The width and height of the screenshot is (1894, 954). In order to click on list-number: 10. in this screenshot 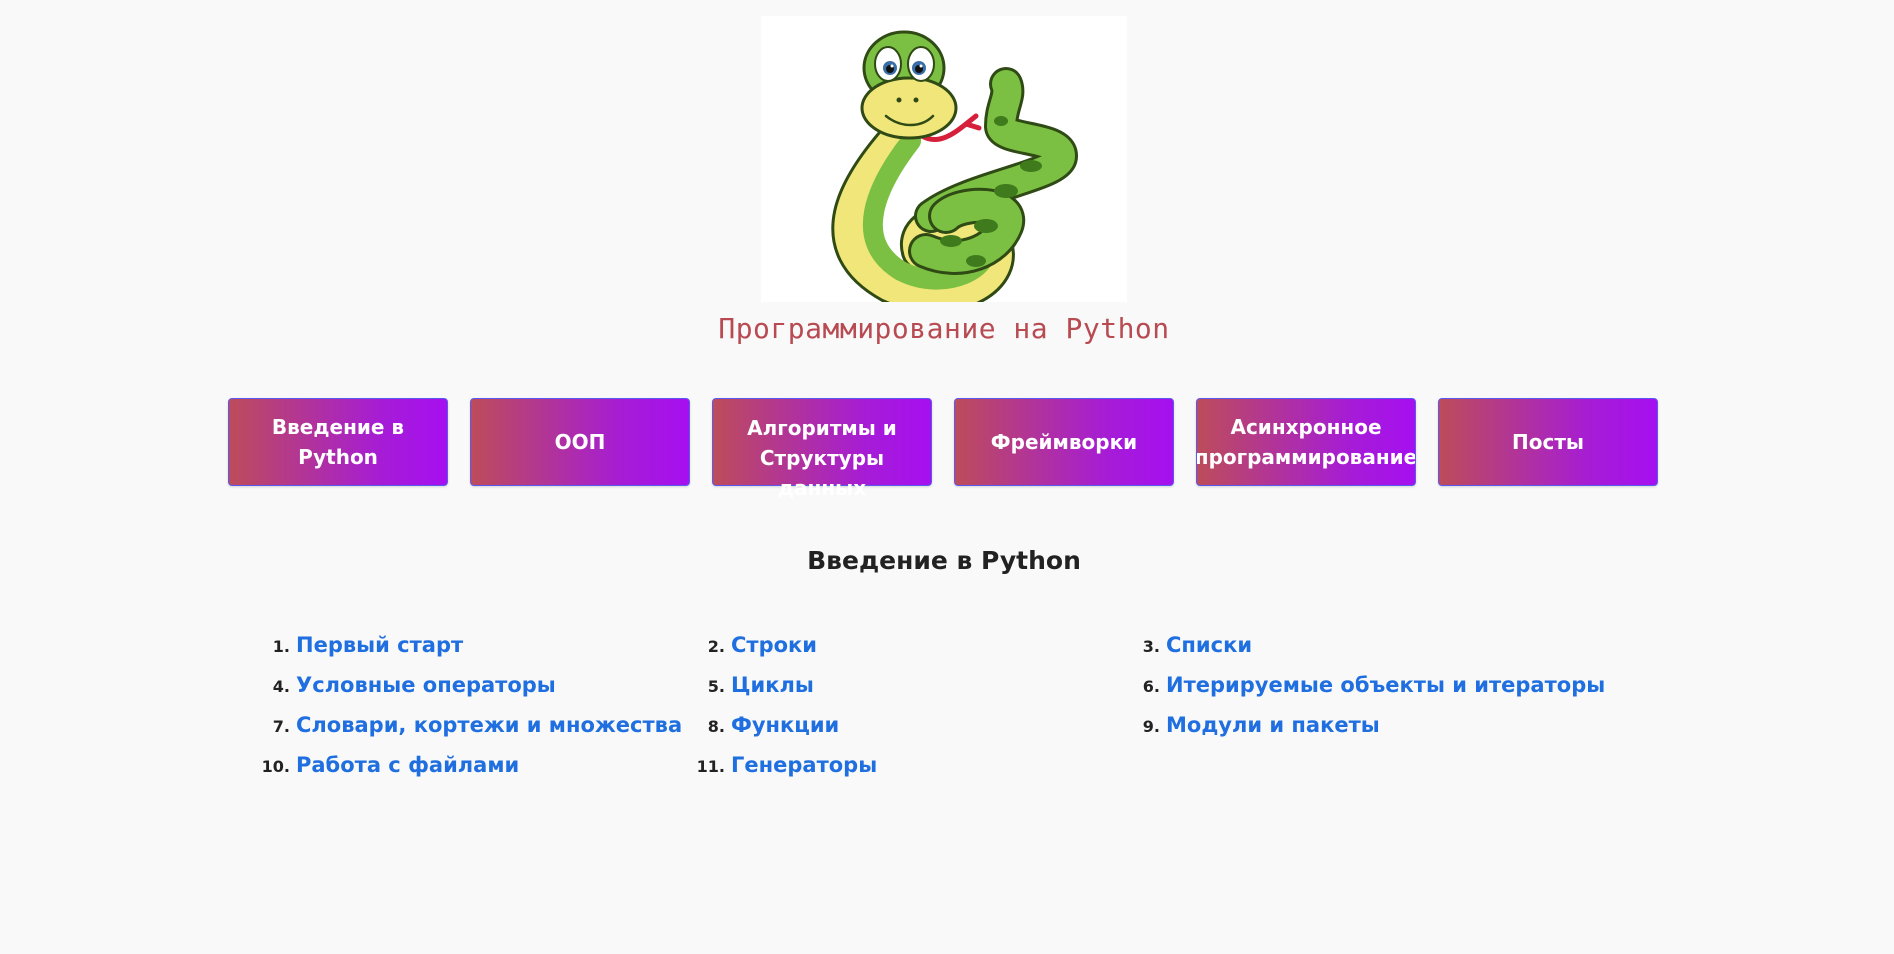, I will do `click(275, 766)`.